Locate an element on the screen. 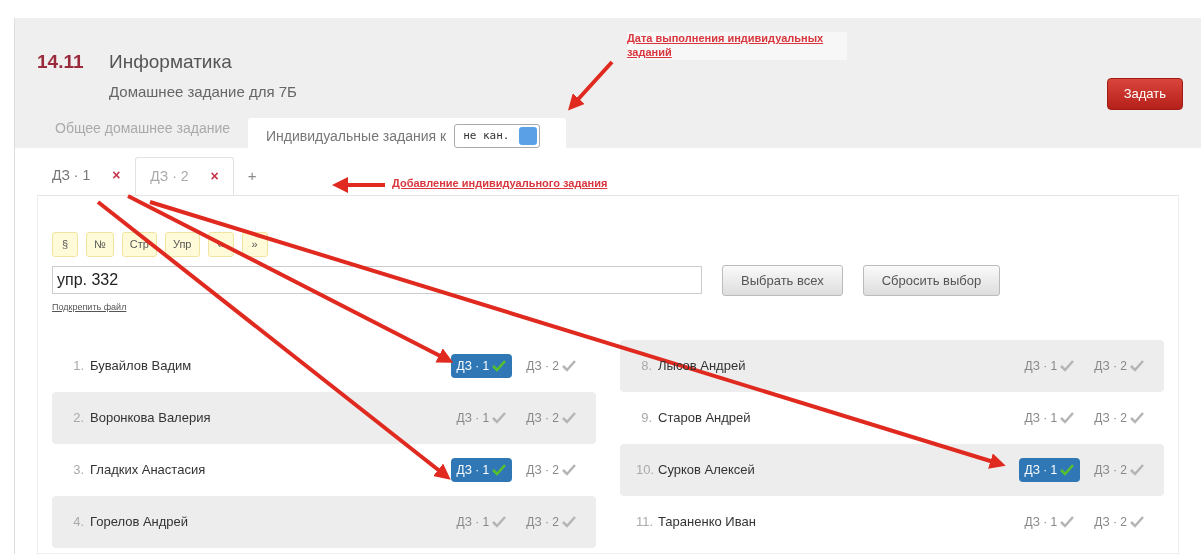 This screenshot has height=554, width=1201. row-number: 9. is located at coordinates (646, 417).